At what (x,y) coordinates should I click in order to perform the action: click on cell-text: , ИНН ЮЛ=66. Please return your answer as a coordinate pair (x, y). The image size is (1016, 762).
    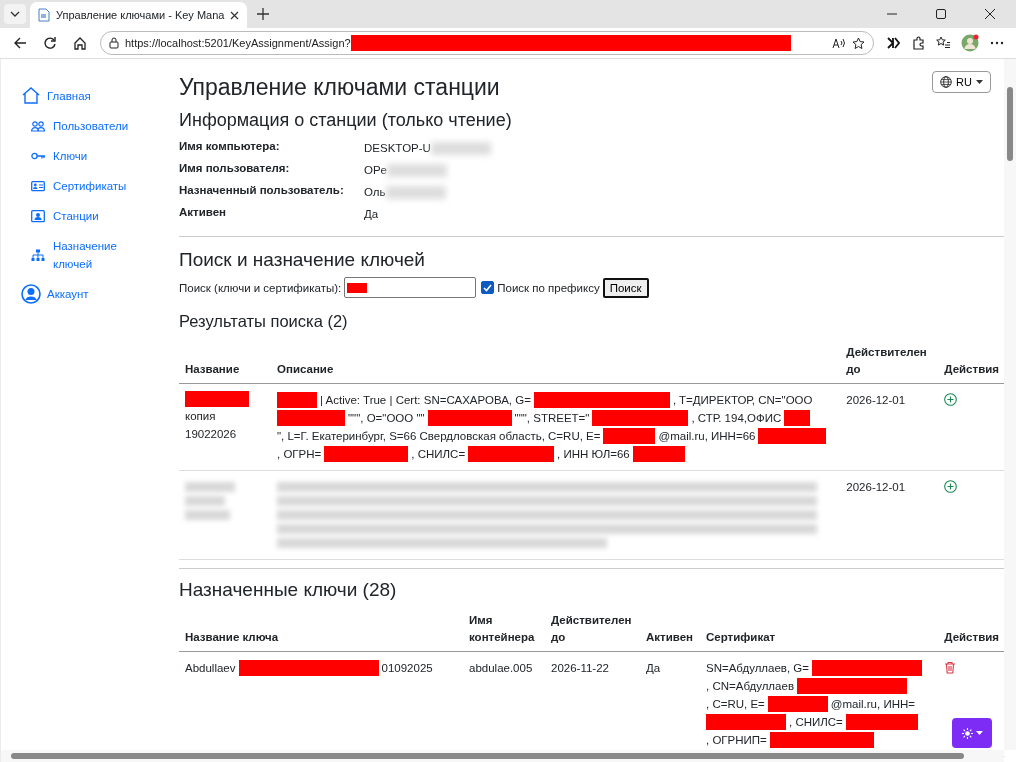
    Looking at the image, I should click on (593, 454).